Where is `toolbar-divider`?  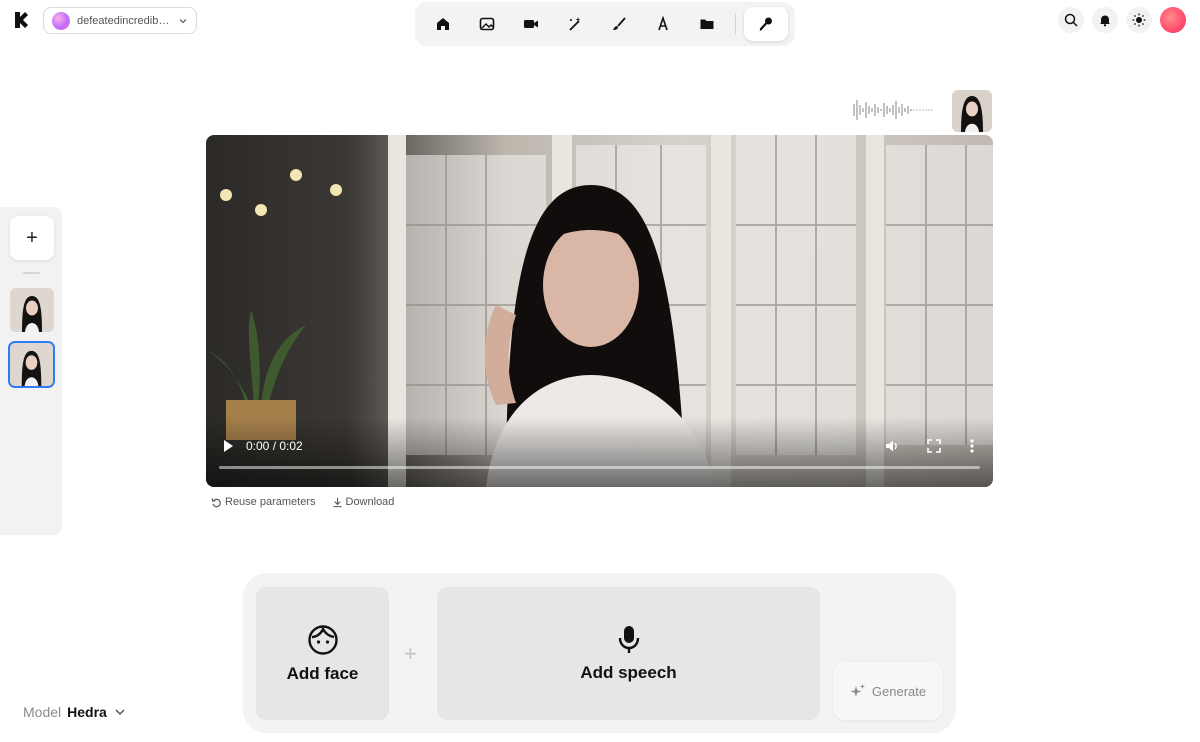 toolbar-divider is located at coordinates (735, 24).